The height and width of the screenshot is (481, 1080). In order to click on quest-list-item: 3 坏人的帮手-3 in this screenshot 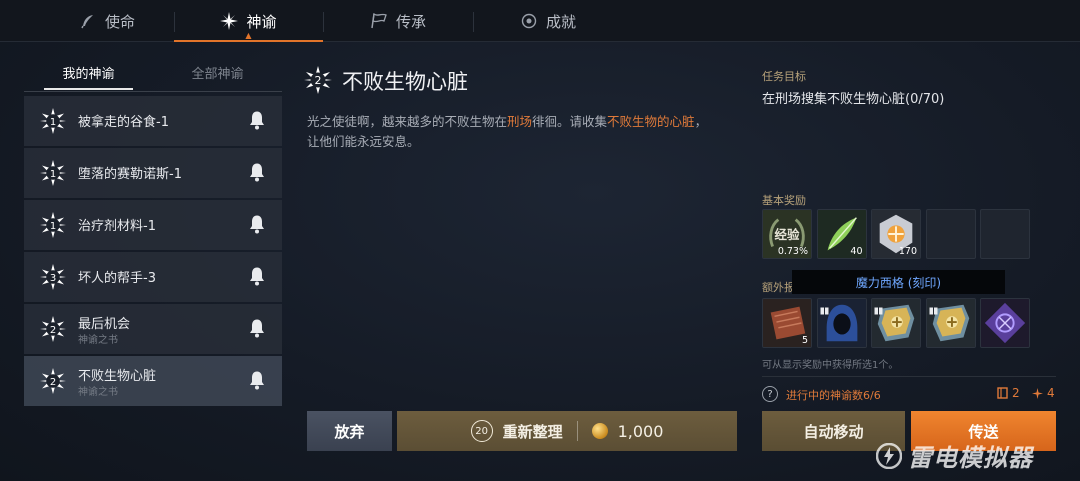, I will do `click(153, 277)`.